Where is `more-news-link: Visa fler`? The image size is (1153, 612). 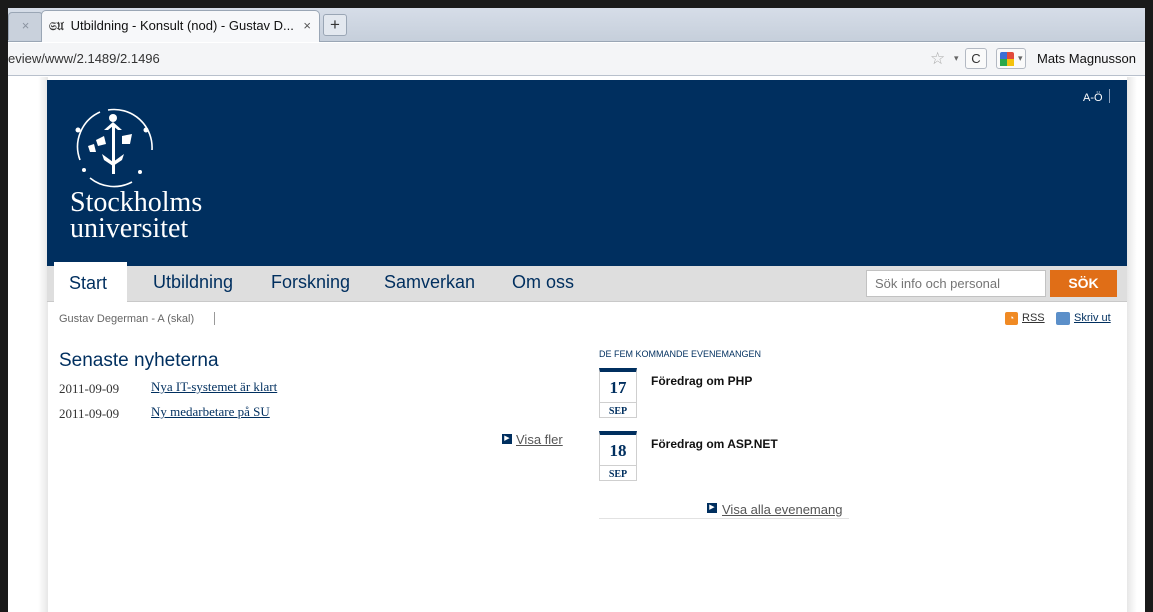 more-news-link: Visa fler is located at coordinates (539, 439).